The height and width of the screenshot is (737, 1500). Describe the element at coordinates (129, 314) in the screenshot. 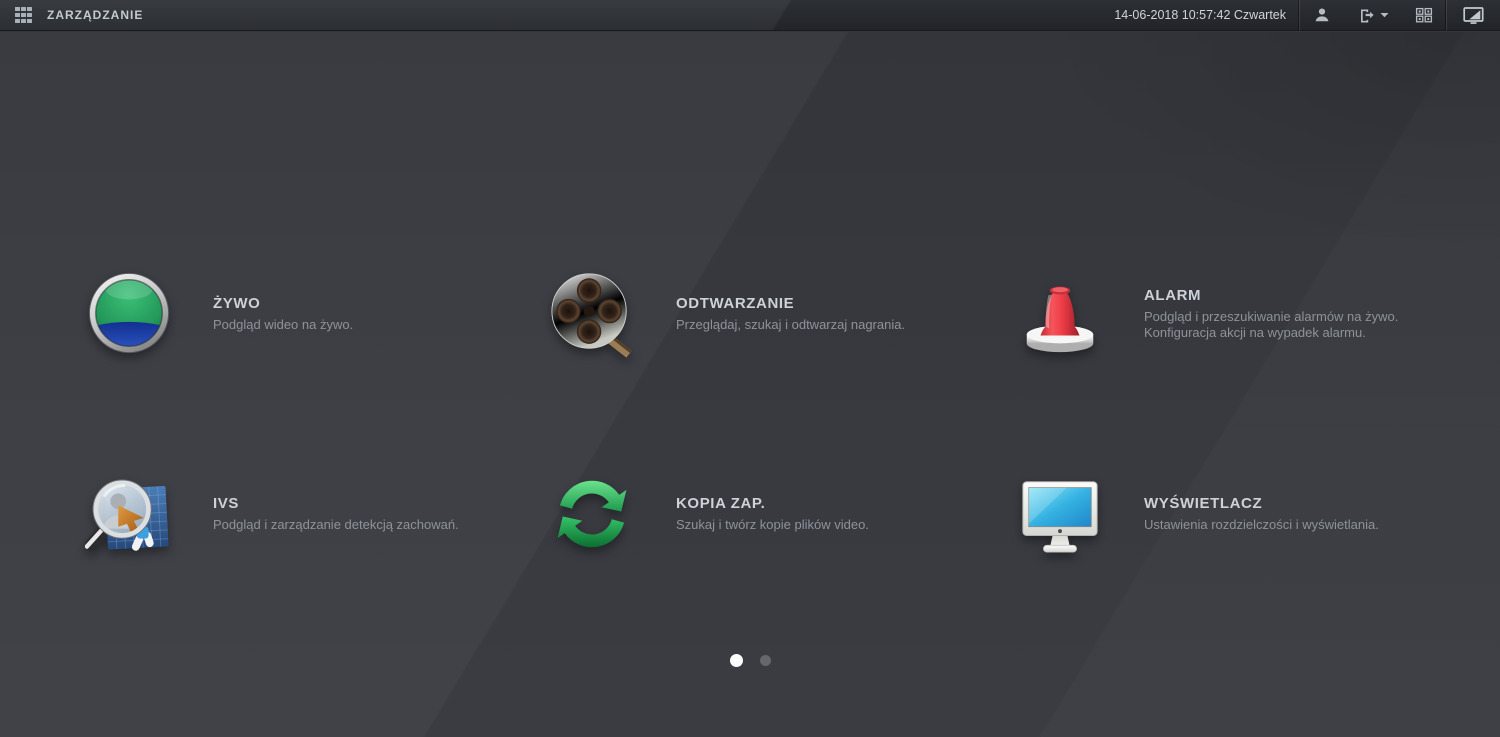

I see `live-lens-icon` at that location.